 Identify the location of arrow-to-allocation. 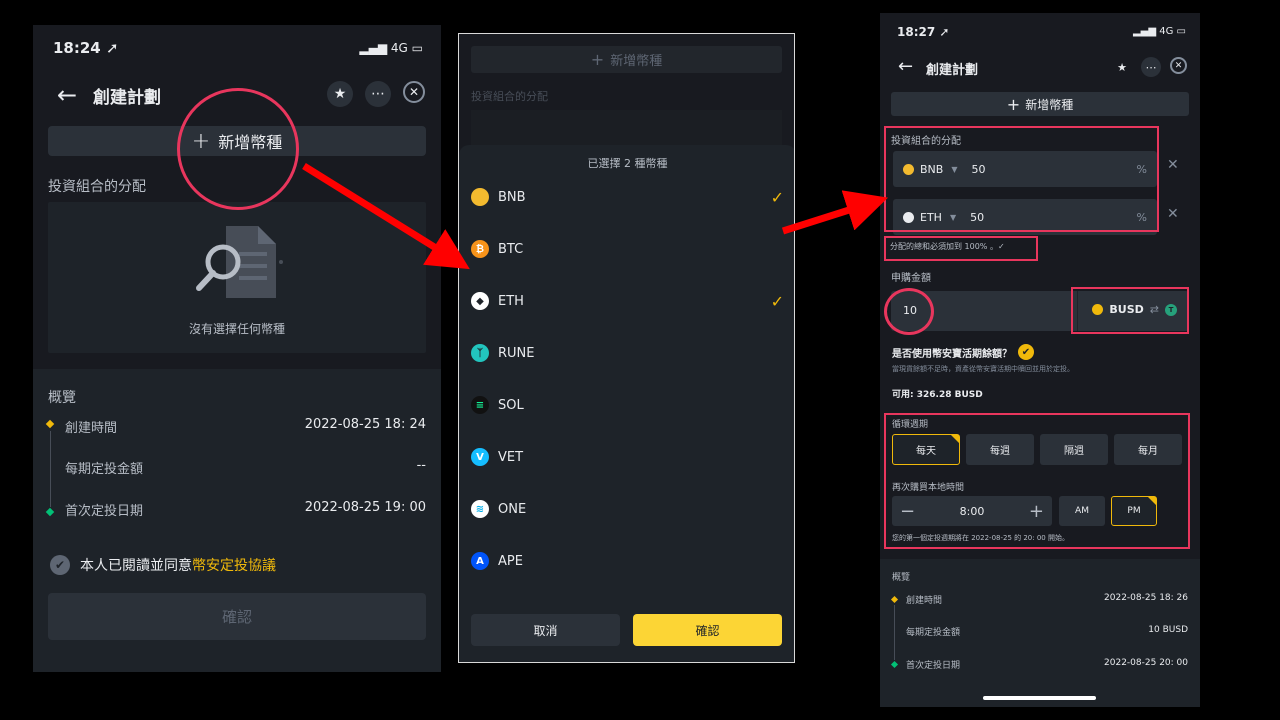
(835, 212).